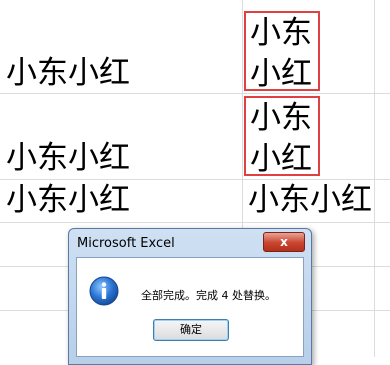 Image resolution: width=390 pixels, height=365 pixels. I want to click on cell-a3: 小东小红, so click(68, 200).